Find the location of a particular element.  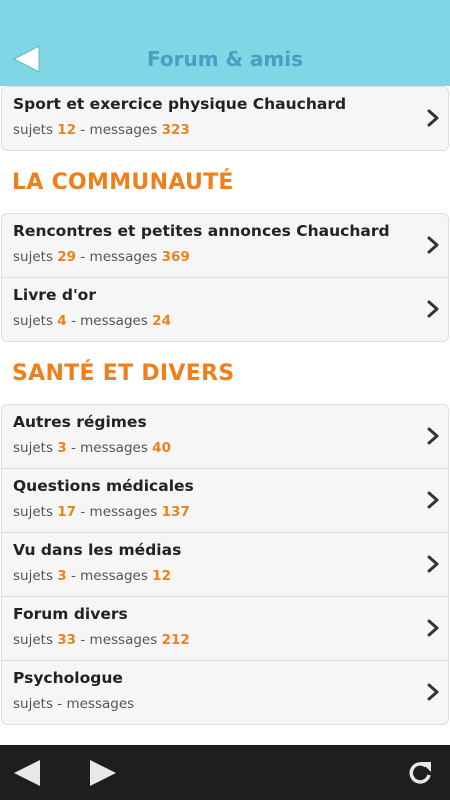

forum-stats: sujets 3 - messages 12 is located at coordinates (92, 576).